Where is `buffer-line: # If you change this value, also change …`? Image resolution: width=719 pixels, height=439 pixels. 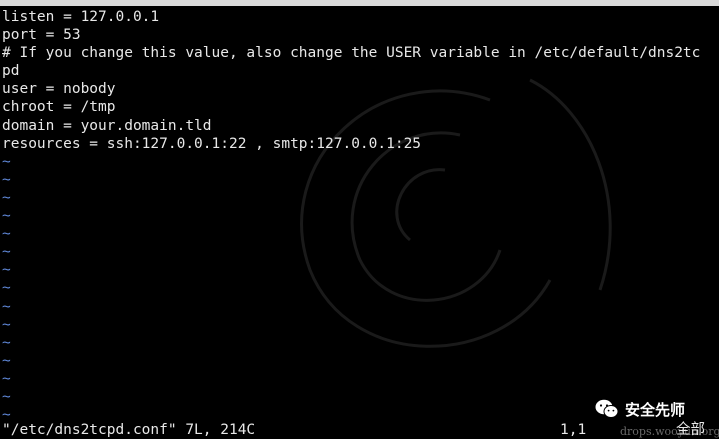 buffer-line: # If you change this value, also change … is located at coordinates (351, 53).